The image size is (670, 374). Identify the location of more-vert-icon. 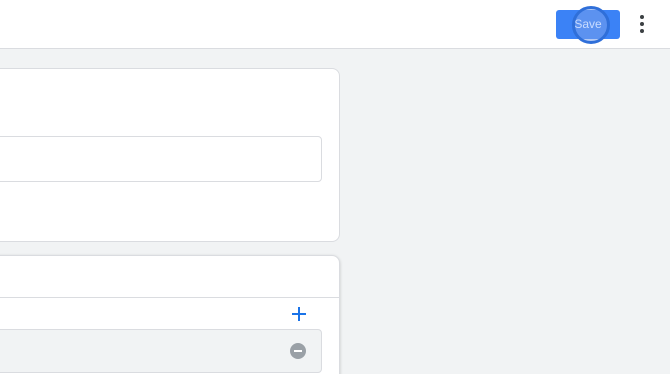
(642, 24).